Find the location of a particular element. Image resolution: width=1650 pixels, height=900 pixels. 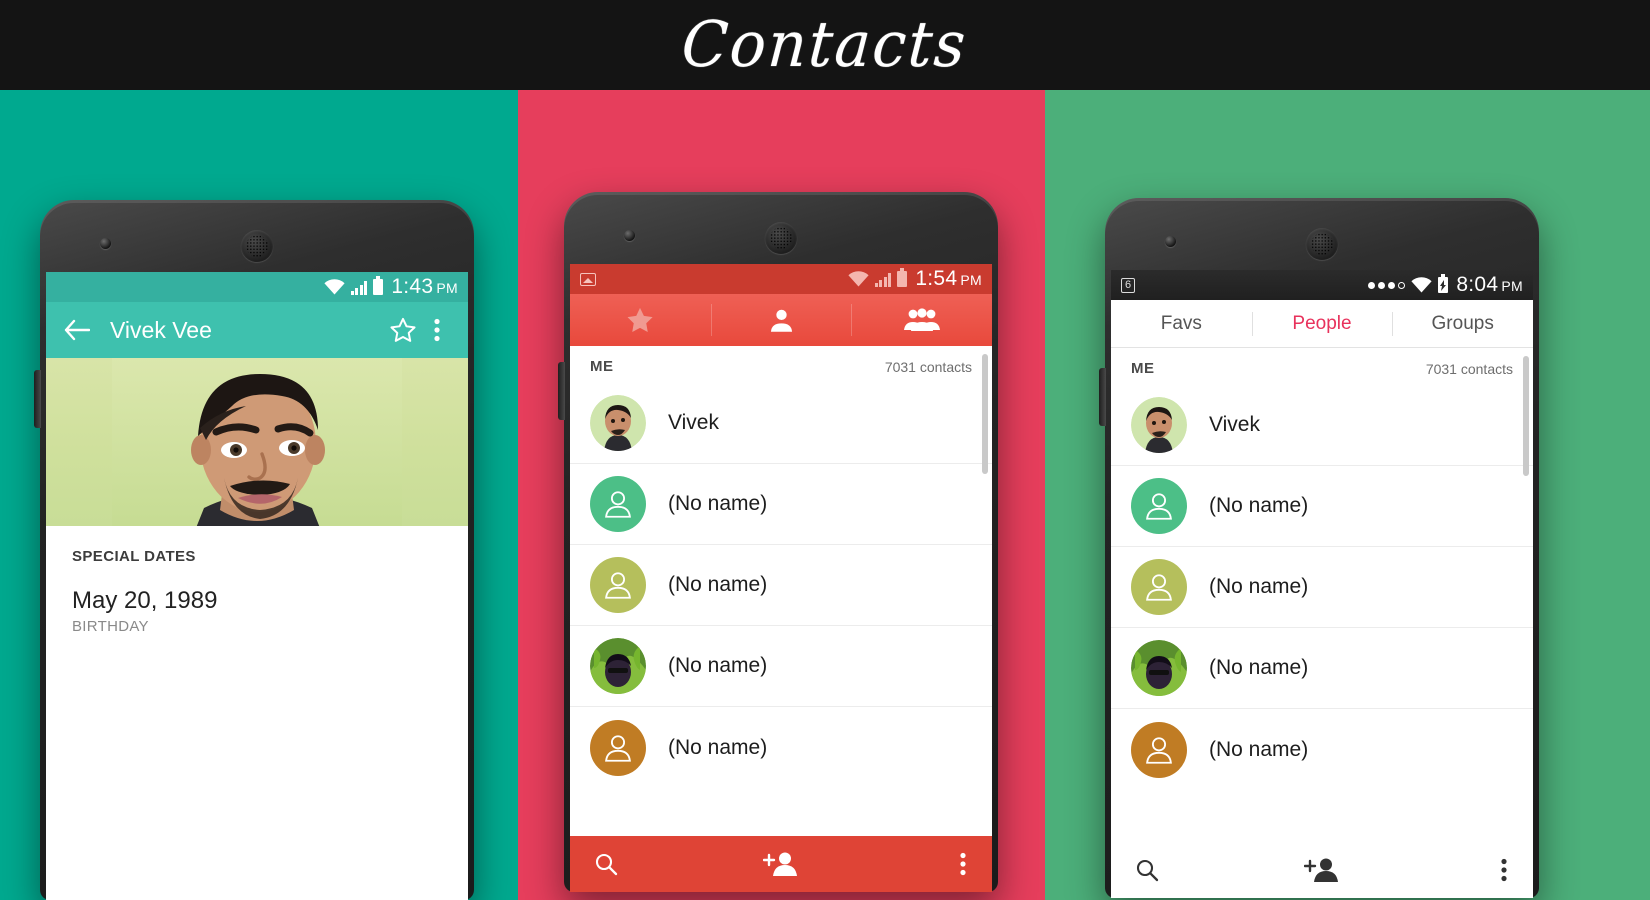

statusbar-time: 1:54 PM is located at coordinates (948, 278).